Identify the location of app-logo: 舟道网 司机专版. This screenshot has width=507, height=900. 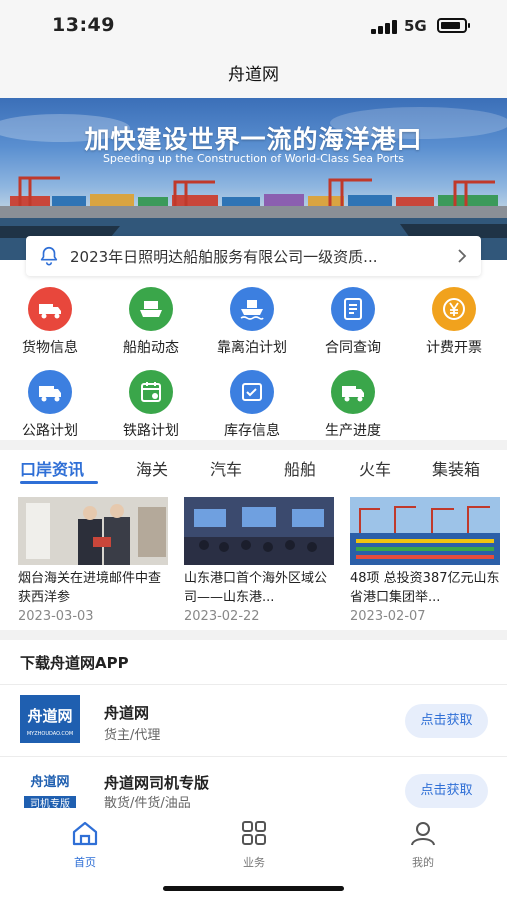
(50, 787).